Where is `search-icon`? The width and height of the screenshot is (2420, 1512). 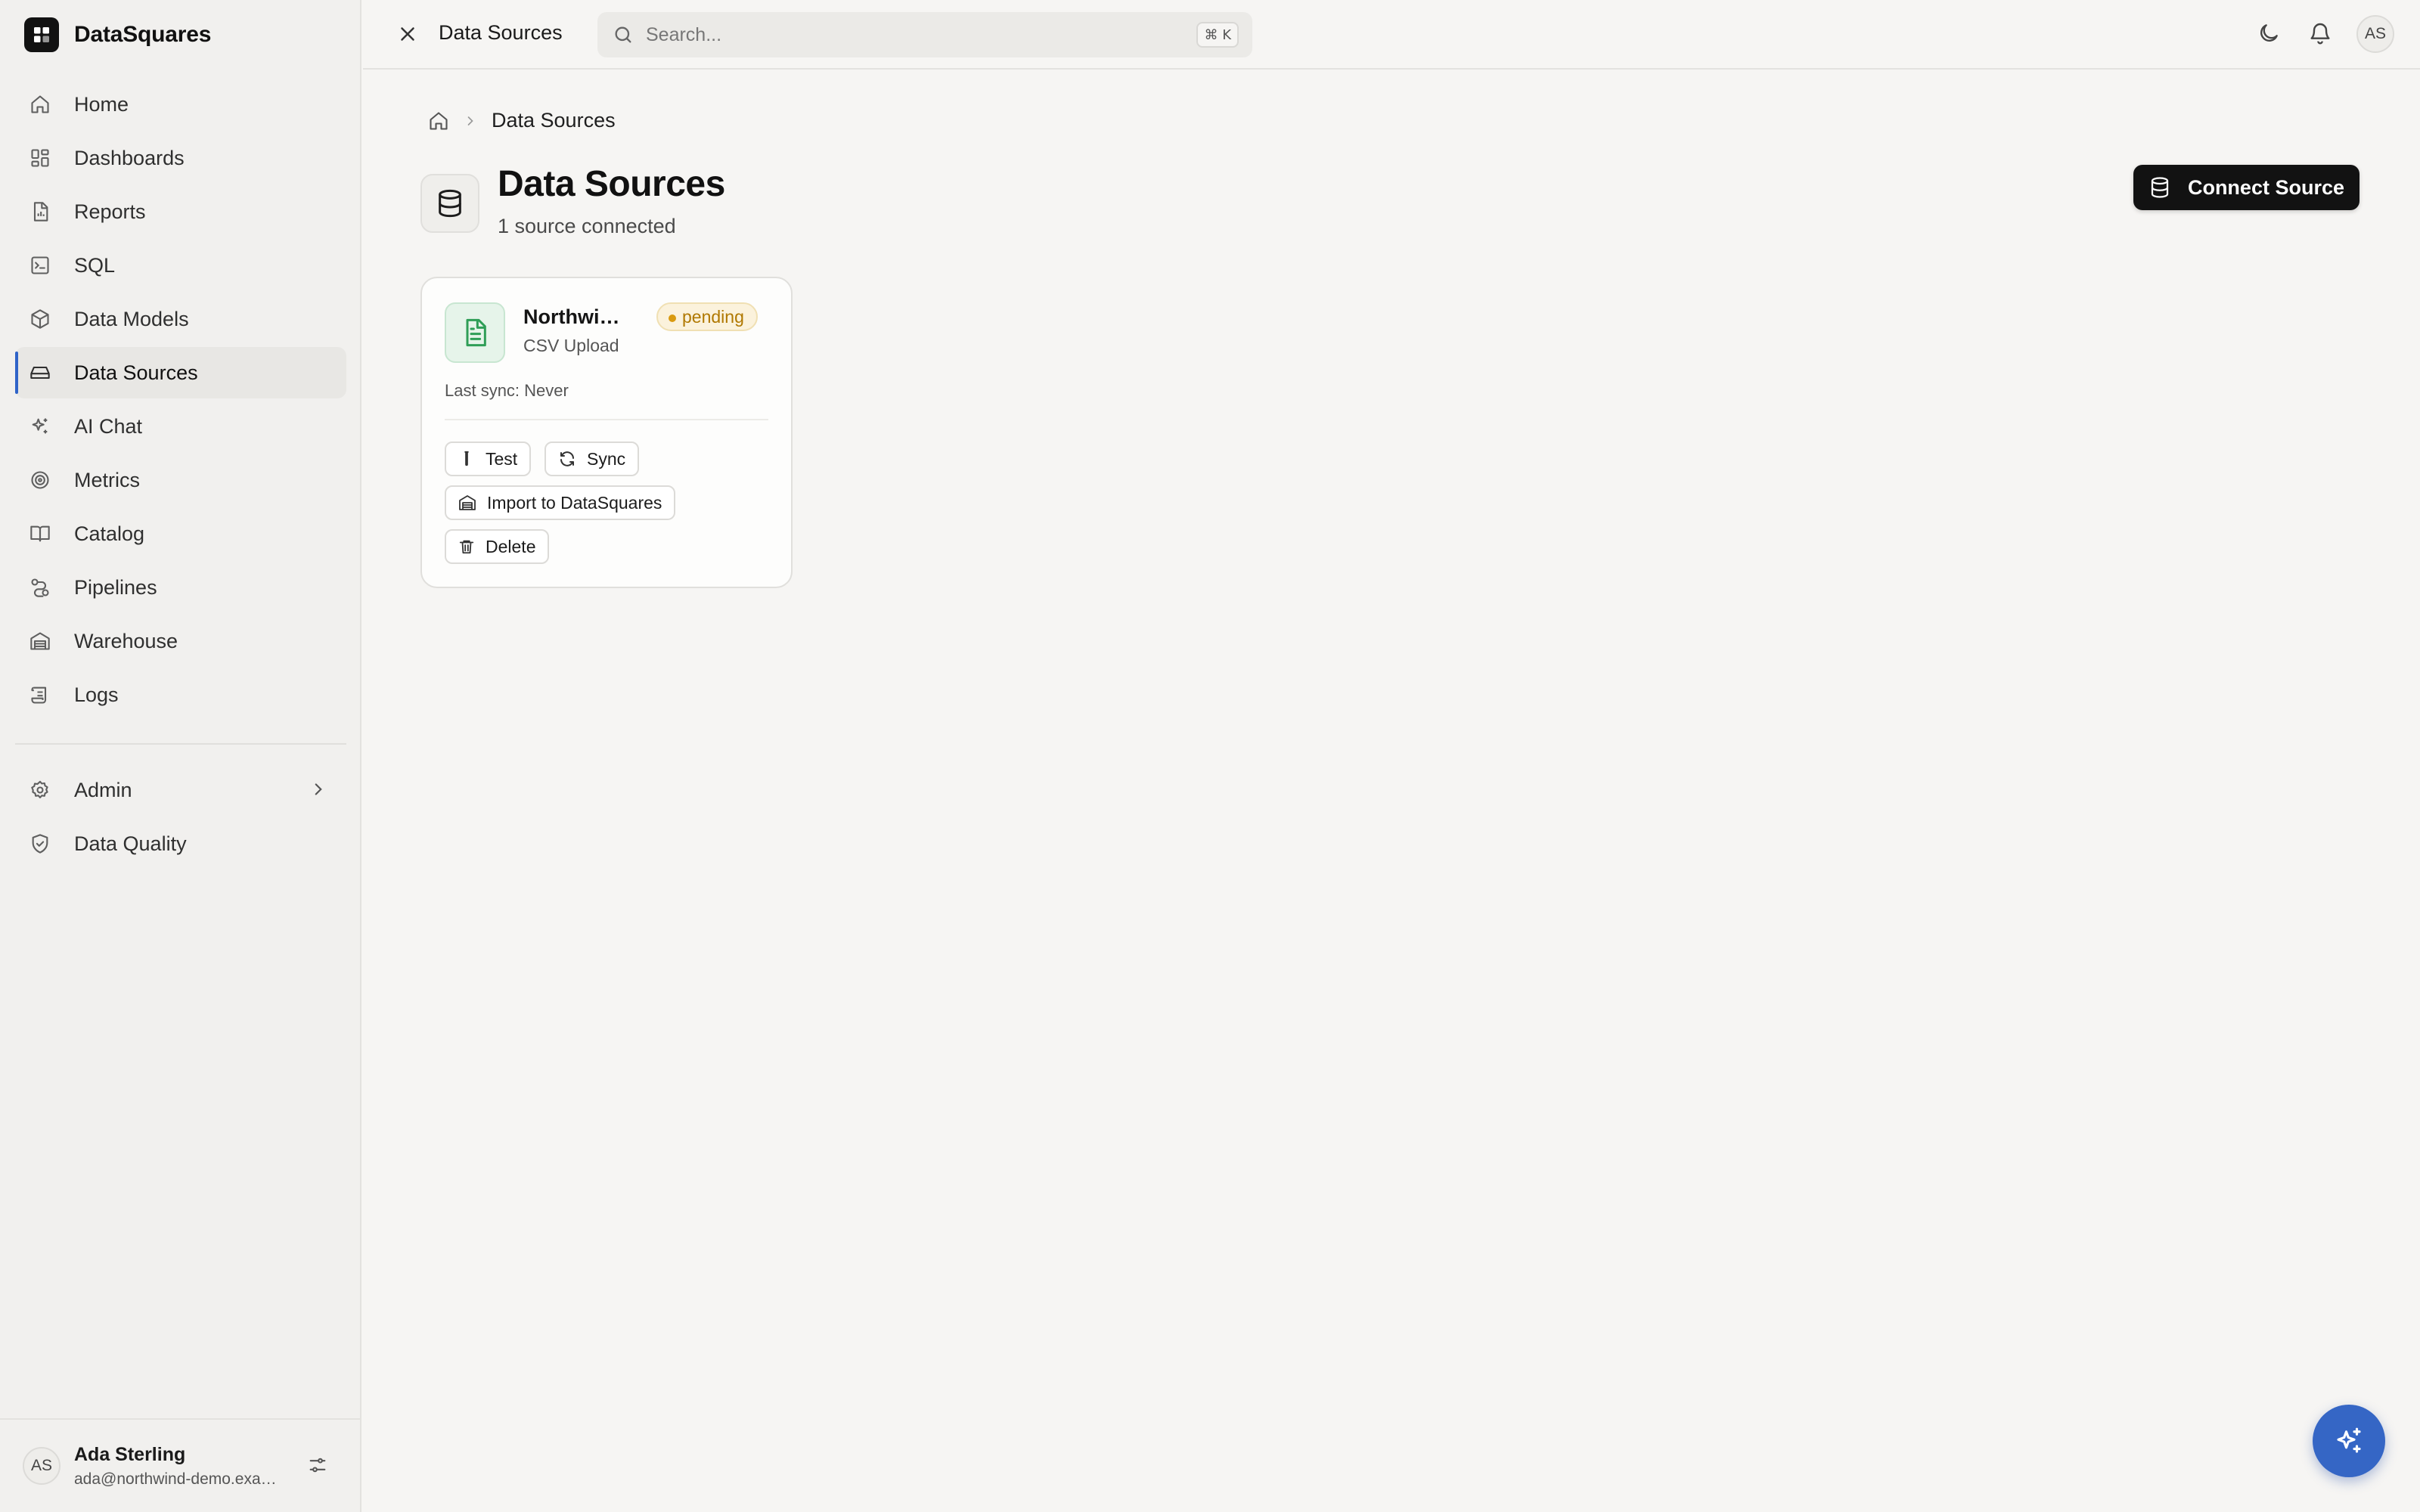 search-icon is located at coordinates (623, 34).